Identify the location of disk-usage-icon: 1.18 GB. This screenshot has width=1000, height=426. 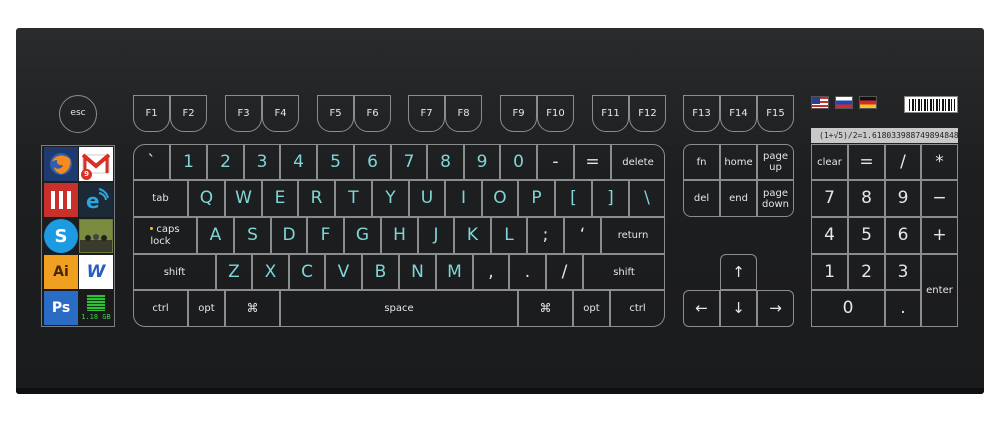
(96, 308).